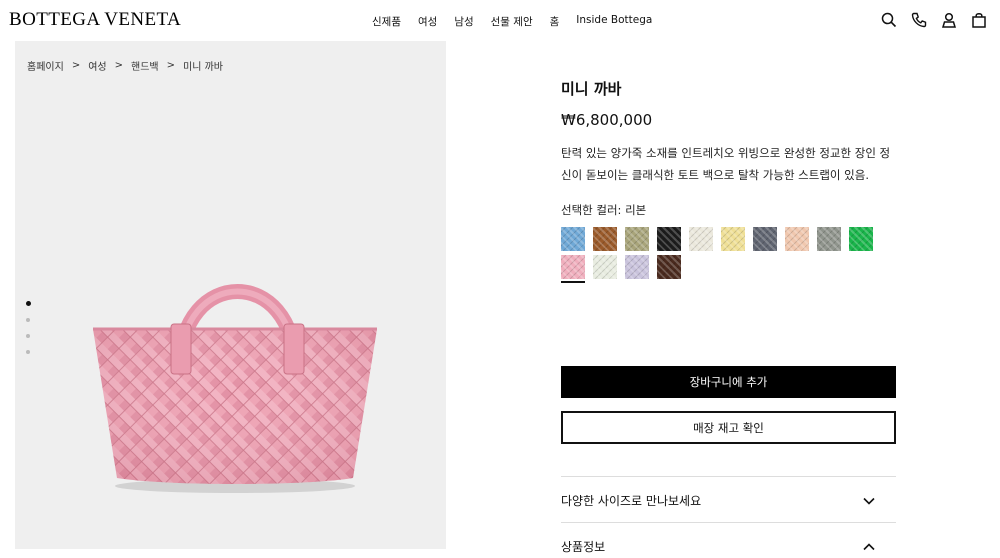 This screenshot has width=1000, height=558. Describe the element at coordinates (235, 388) in the screenshot. I see `product-image` at that location.